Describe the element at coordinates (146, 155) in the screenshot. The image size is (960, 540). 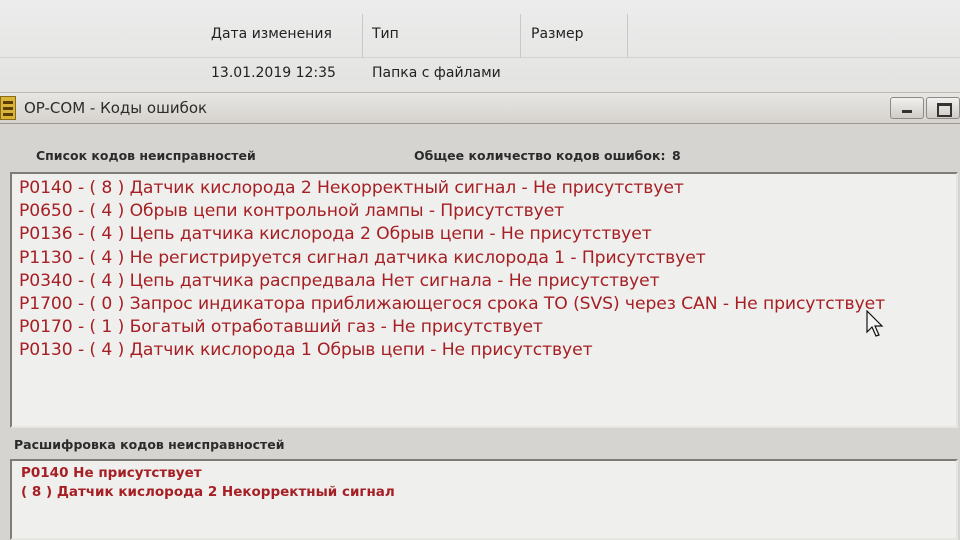
I see `fault-list-header: Список кодов неисправностей` at that location.